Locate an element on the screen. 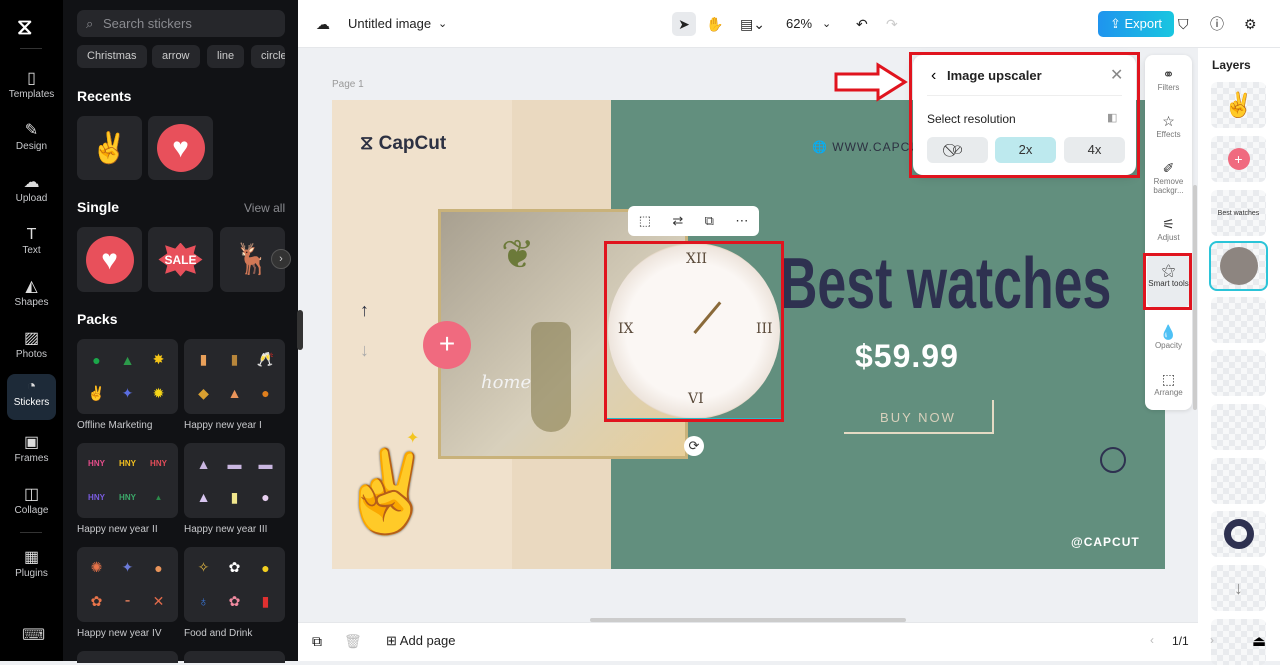 The height and width of the screenshot is (665, 1280). duplicate-icon: ⧉ is located at coordinates (709, 221).